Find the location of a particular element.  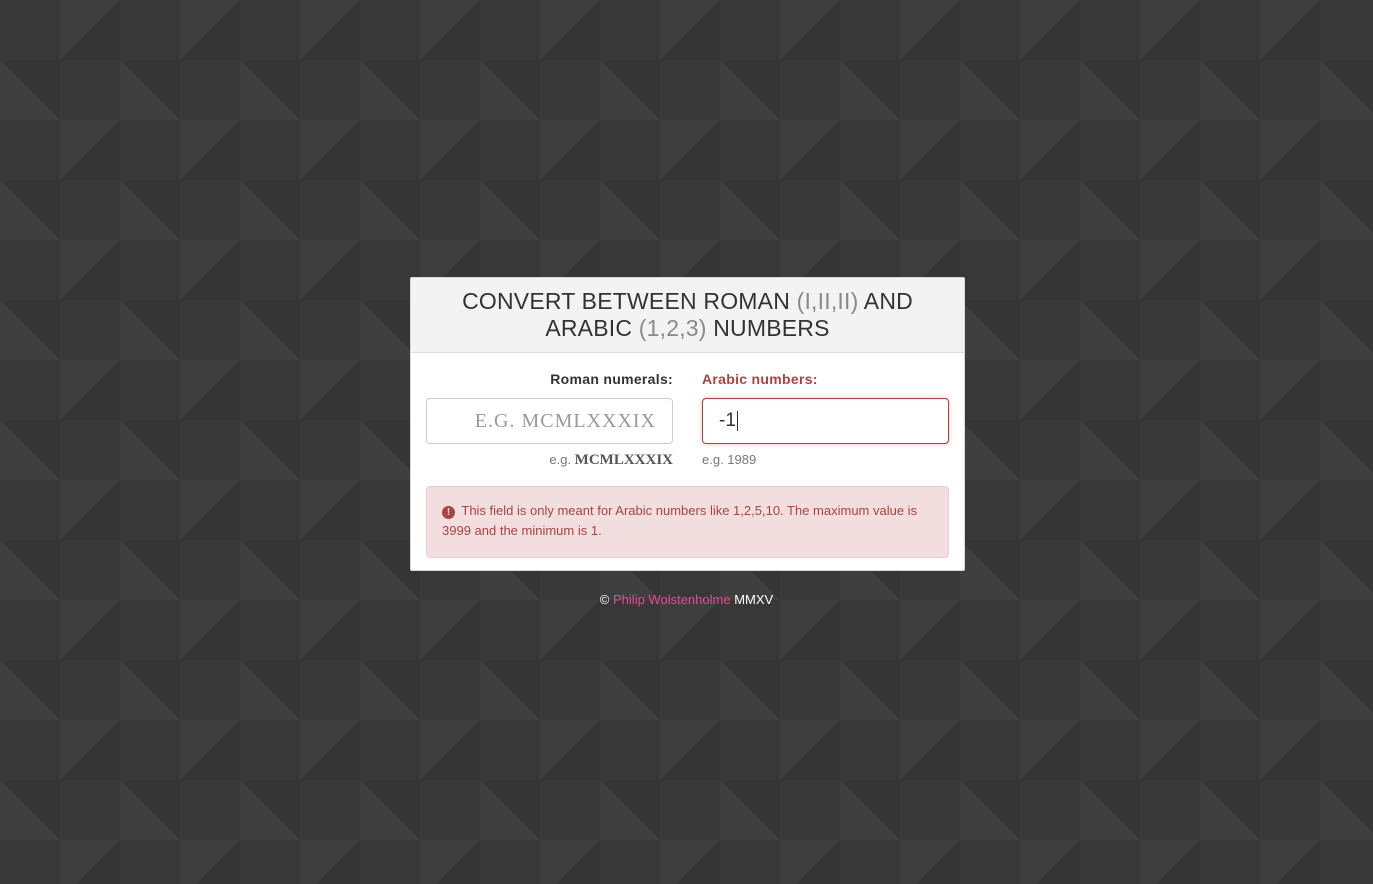

arabic-input-value: -1 is located at coordinates (727, 420).